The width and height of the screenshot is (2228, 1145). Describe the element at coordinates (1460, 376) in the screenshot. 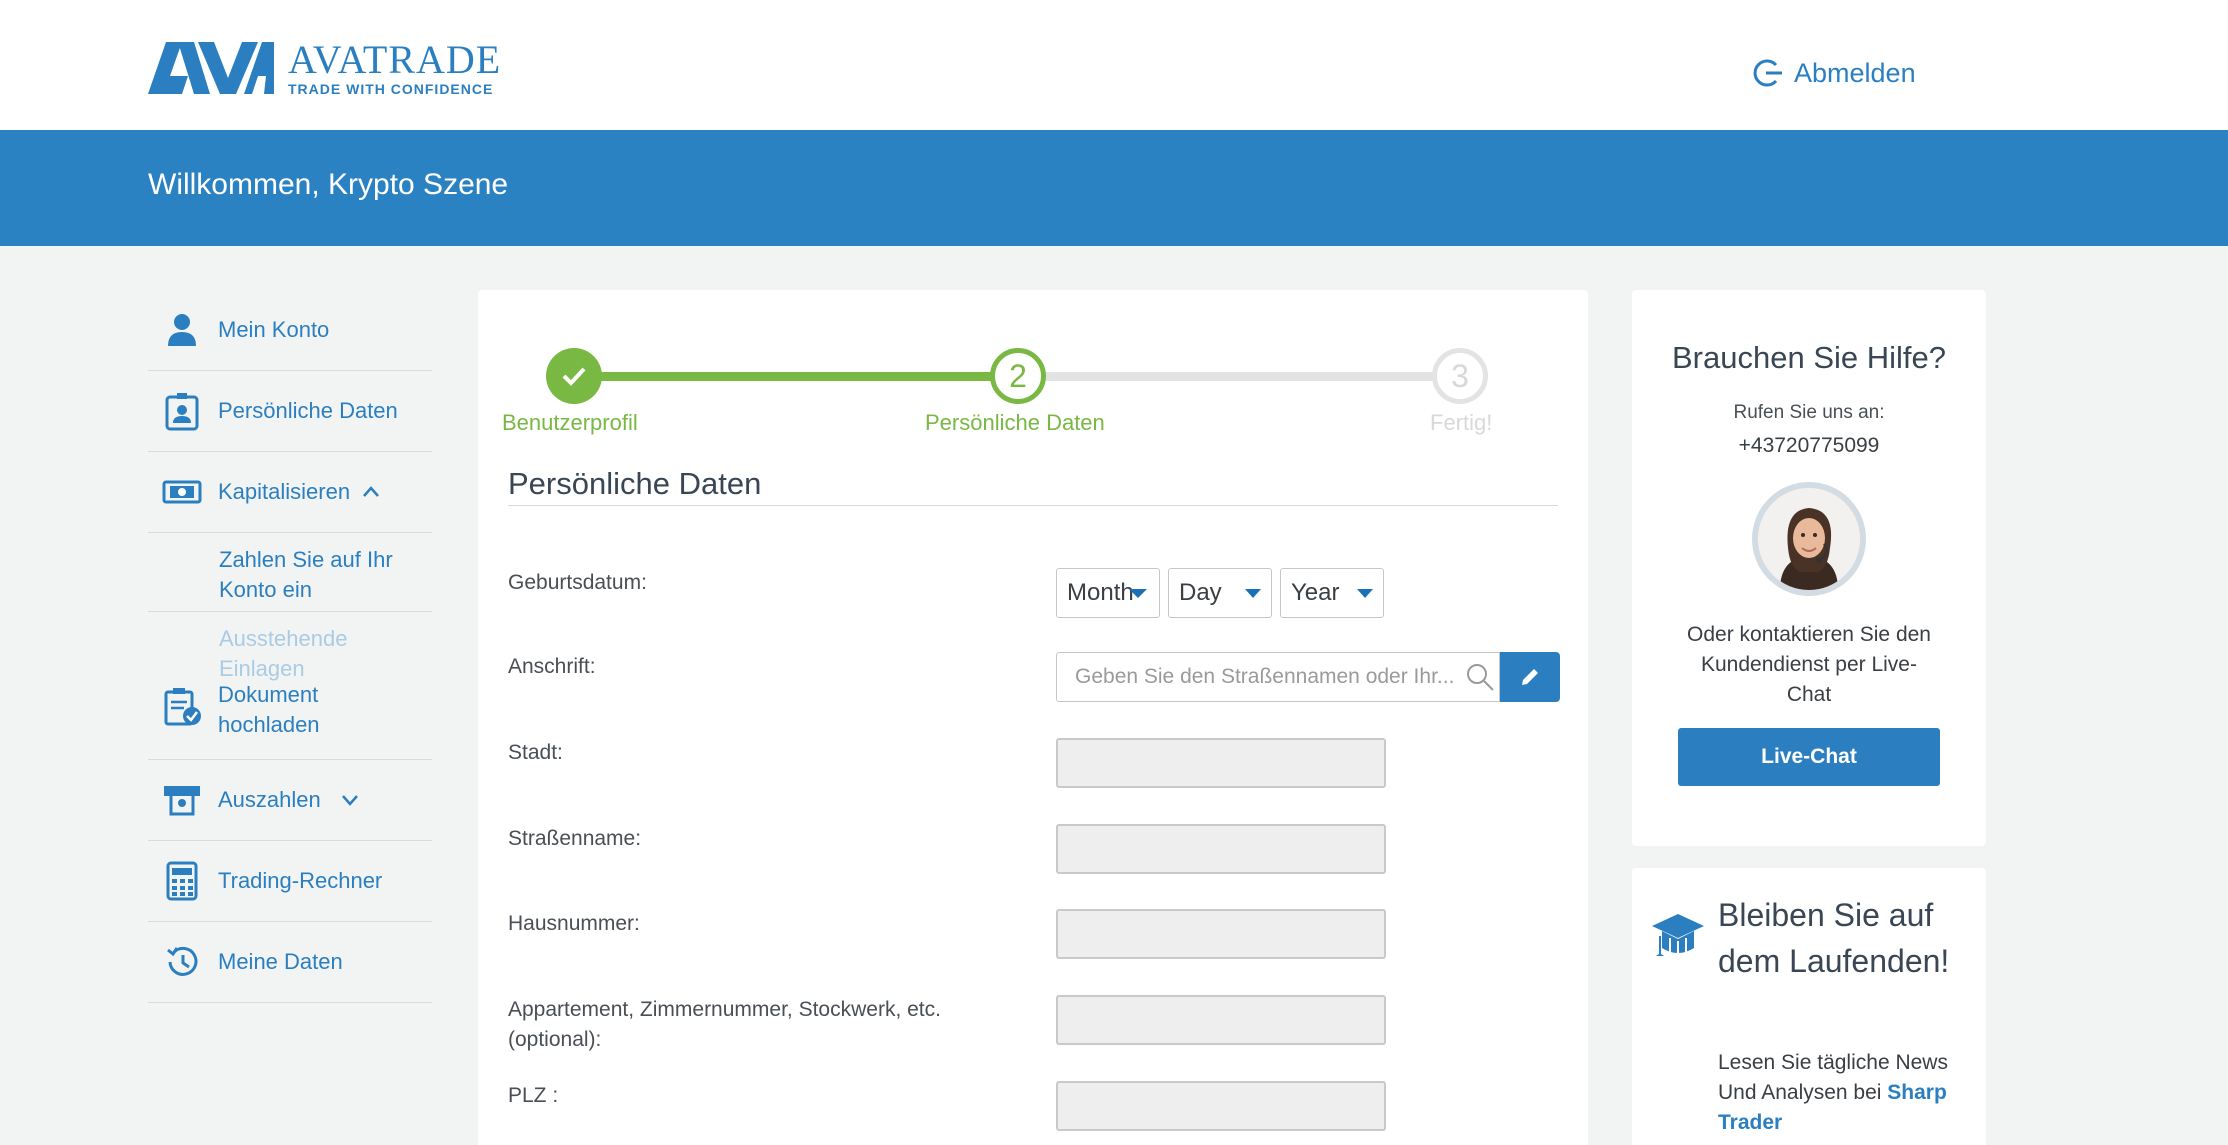

I see `step-3-pending: 3` at that location.